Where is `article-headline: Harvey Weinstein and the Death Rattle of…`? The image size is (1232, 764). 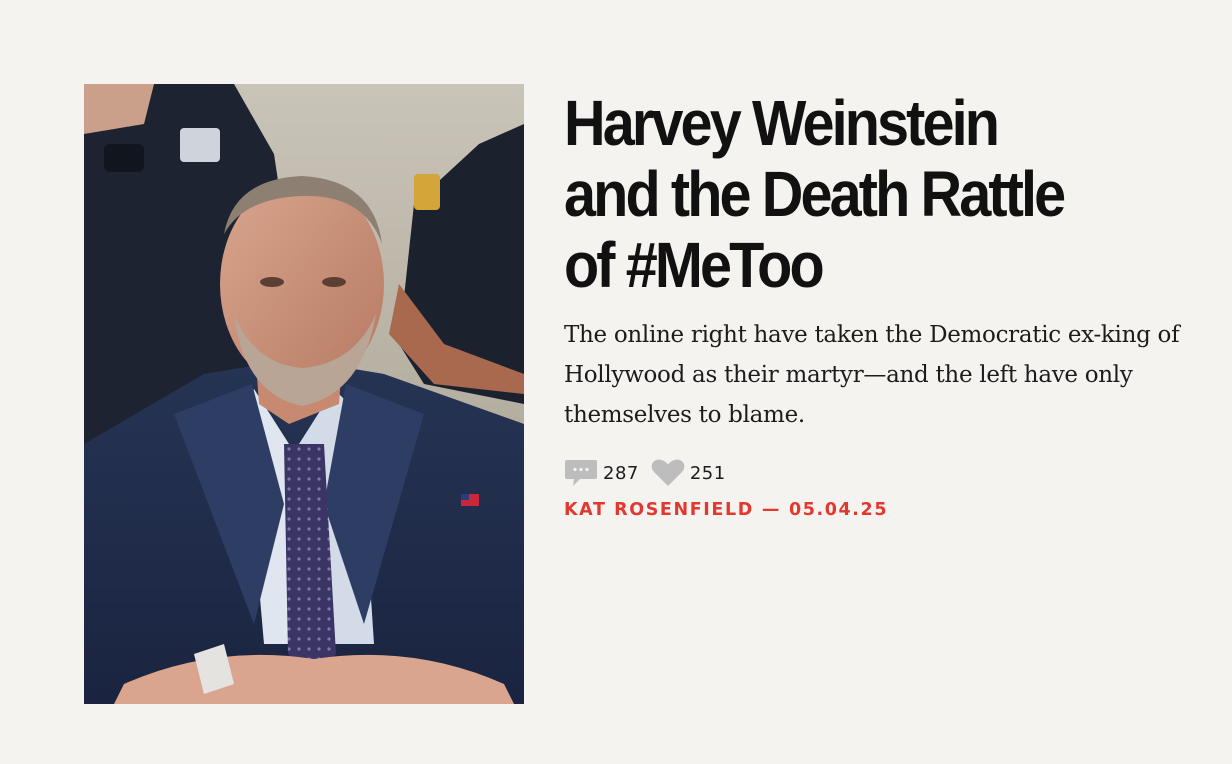 article-headline: Harvey Weinstein and the Death Rattle of… is located at coordinates (816, 194).